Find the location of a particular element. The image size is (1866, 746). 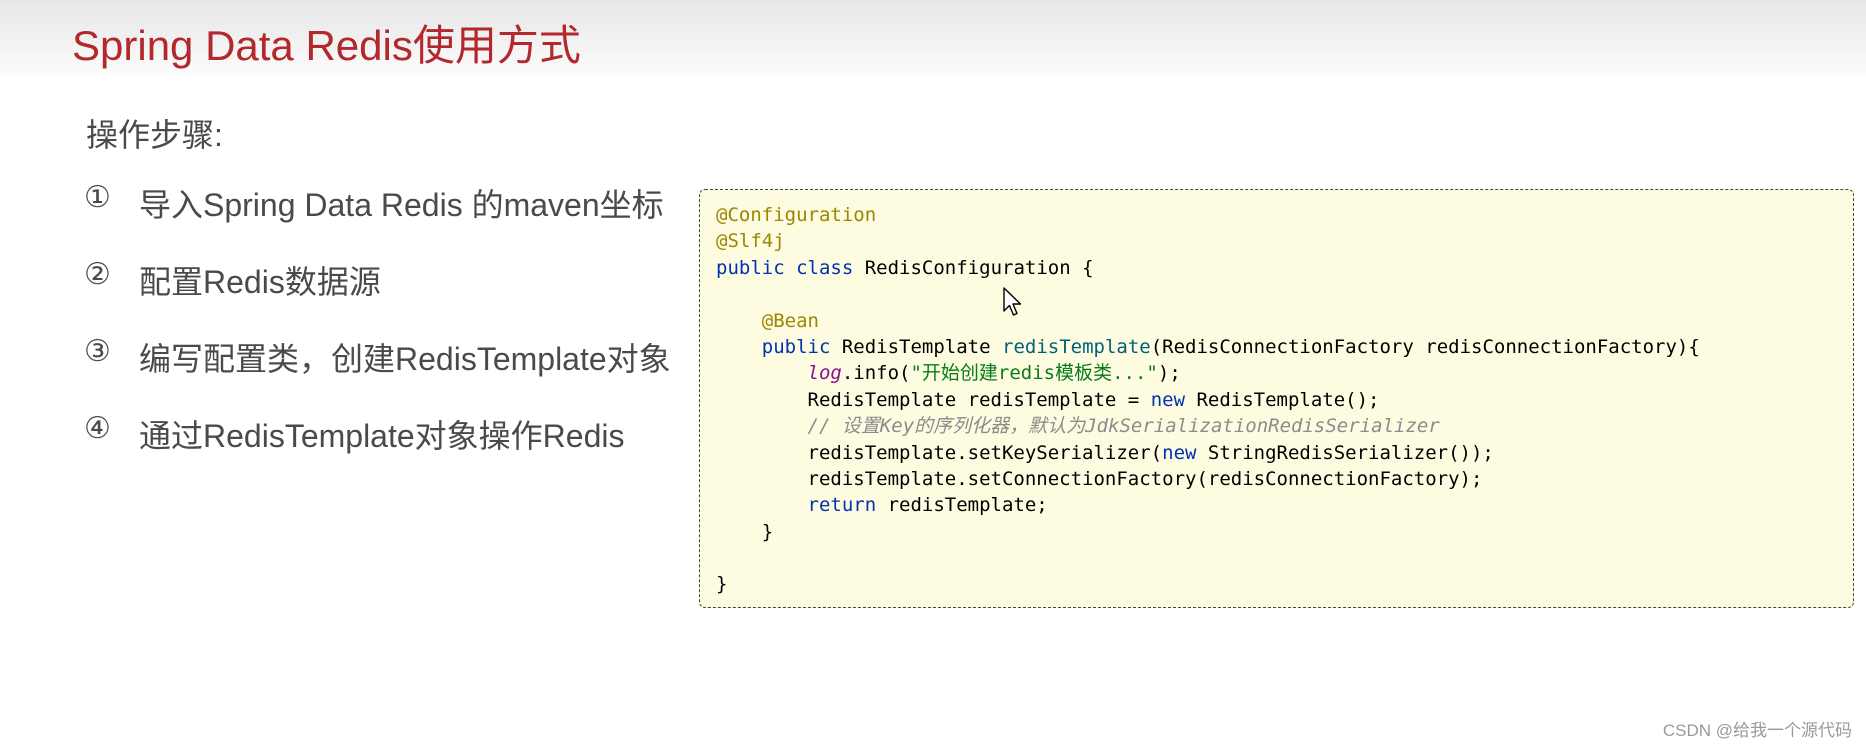

return-type: RedisTemplate is located at coordinates (916, 346).